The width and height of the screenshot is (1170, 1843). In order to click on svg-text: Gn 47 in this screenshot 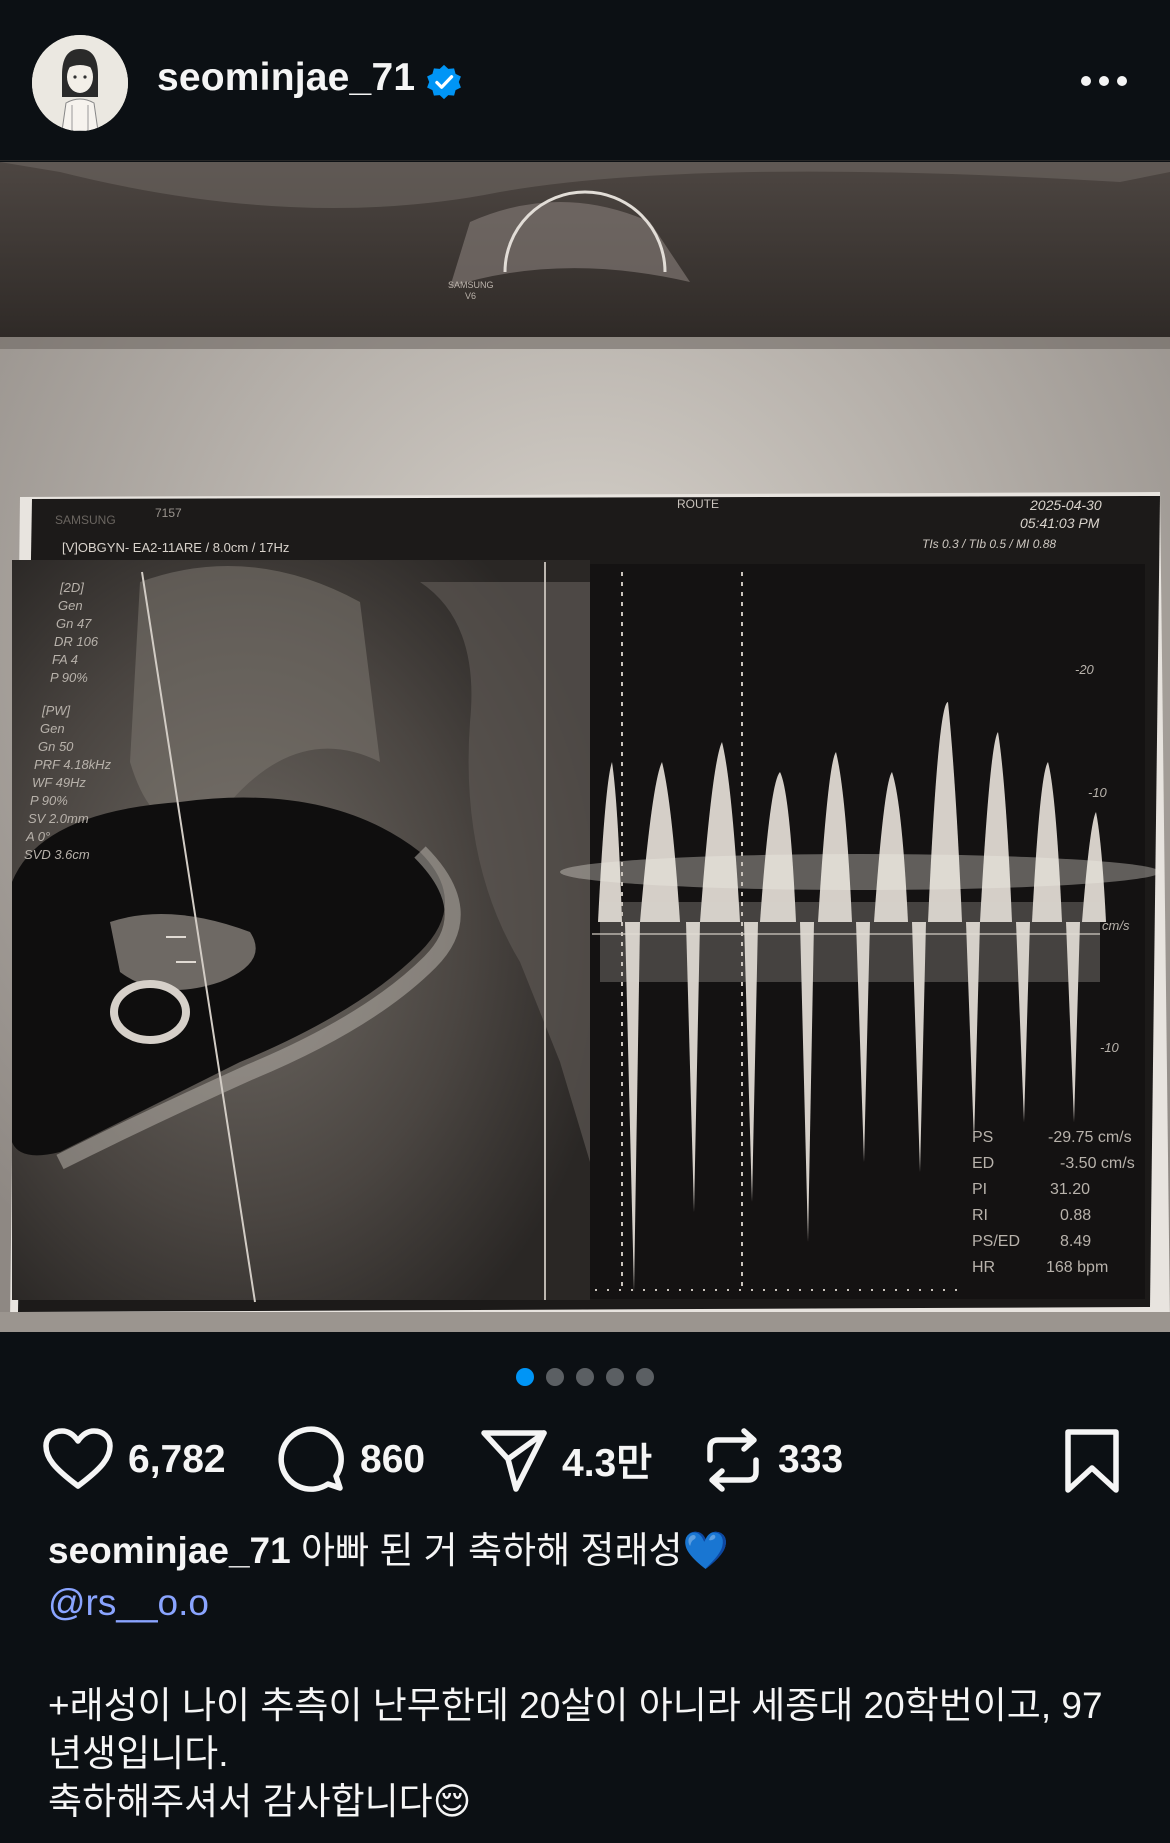, I will do `click(74, 623)`.